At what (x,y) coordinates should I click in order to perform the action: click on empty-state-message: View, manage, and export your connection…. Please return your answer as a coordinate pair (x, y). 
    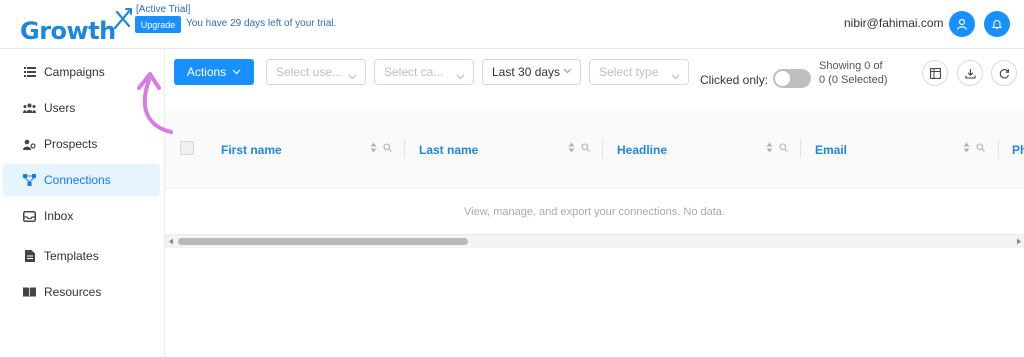
    Looking at the image, I should click on (594, 212).